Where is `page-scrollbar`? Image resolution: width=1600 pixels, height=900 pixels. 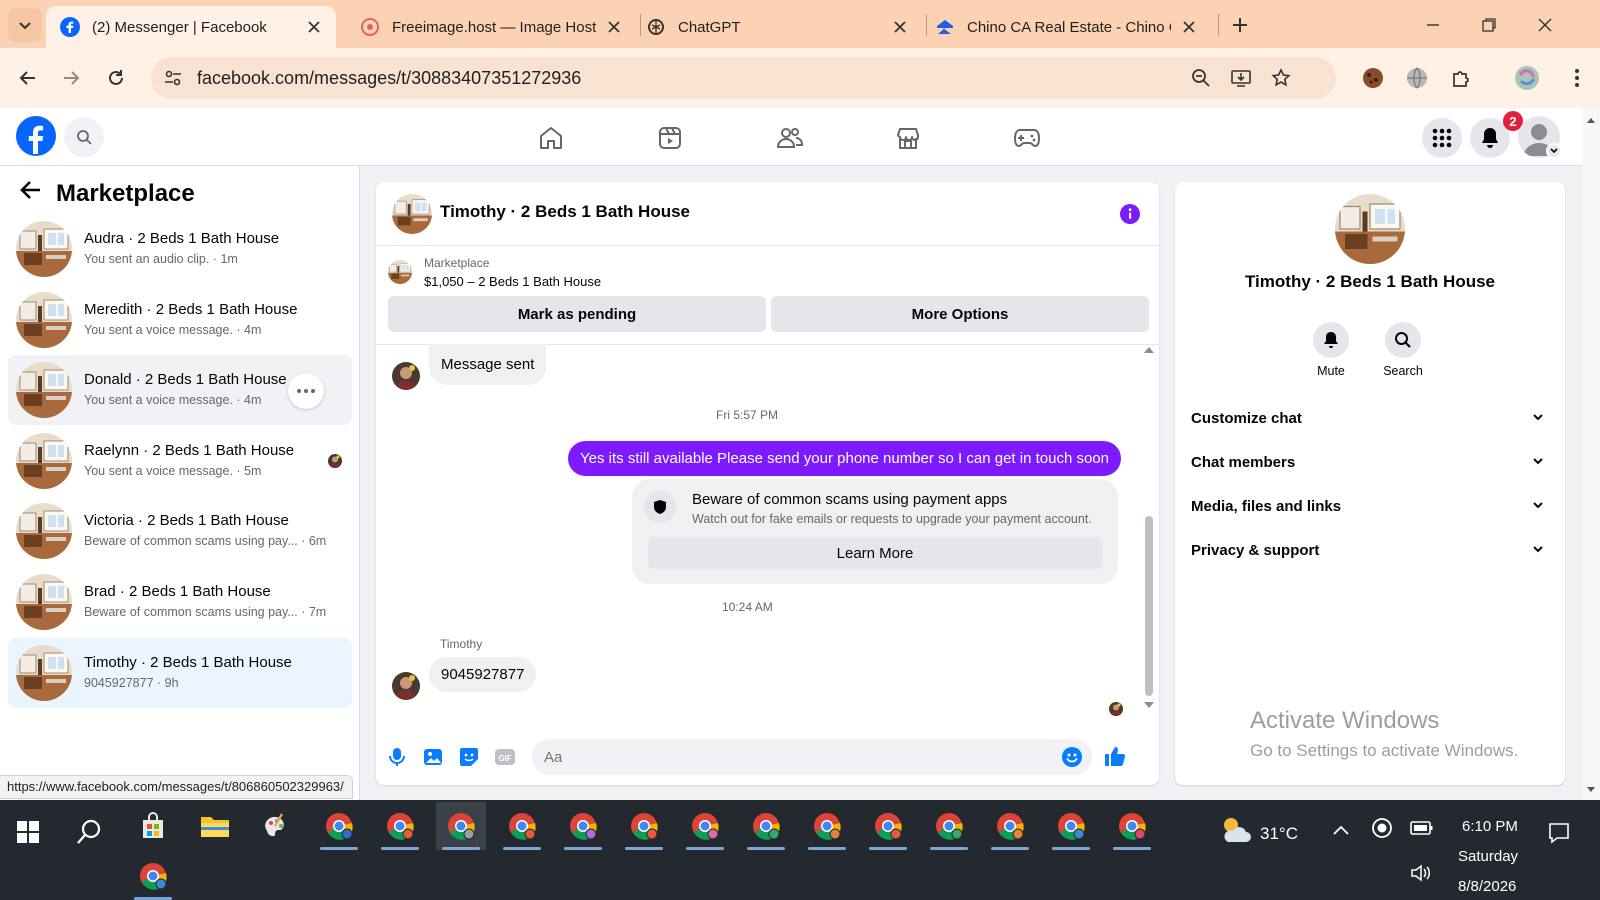
page-scrollbar is located at coordinates (1591, 454).